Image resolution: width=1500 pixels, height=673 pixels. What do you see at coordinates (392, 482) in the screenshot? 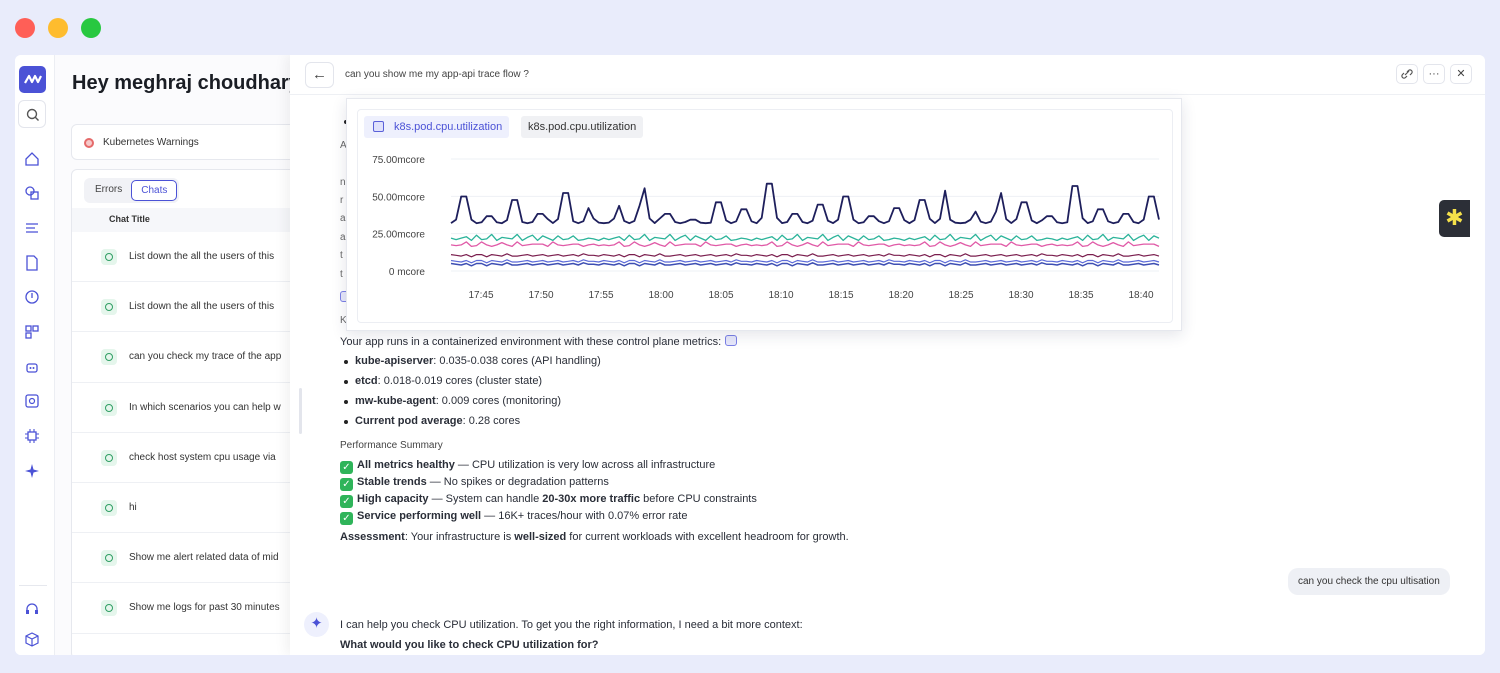
I see `summary-bold: Stable trends` at bounding box center [392, 482].